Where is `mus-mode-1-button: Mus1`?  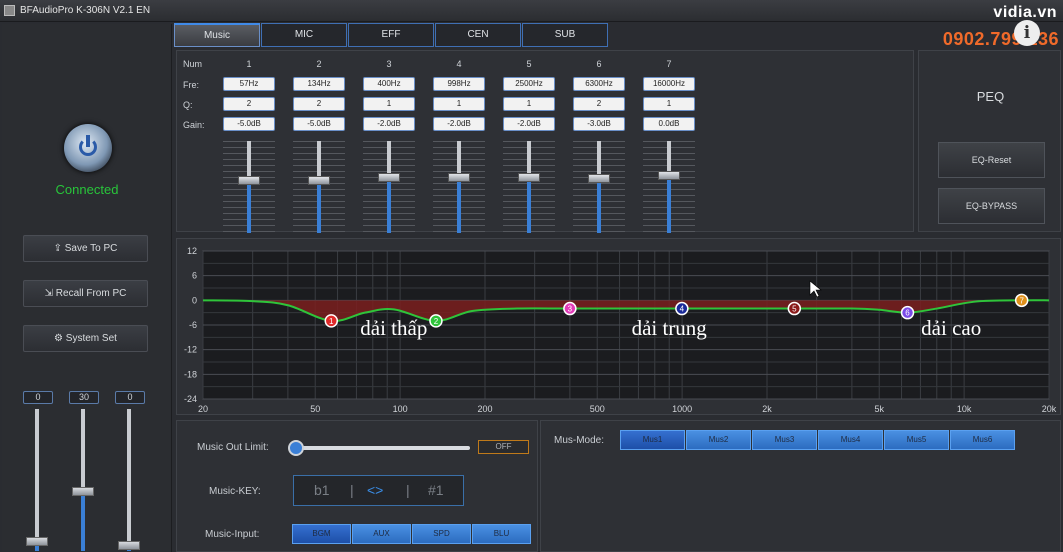 mus-mode-1-button: Mus1 is located at coordinates (652, 440).